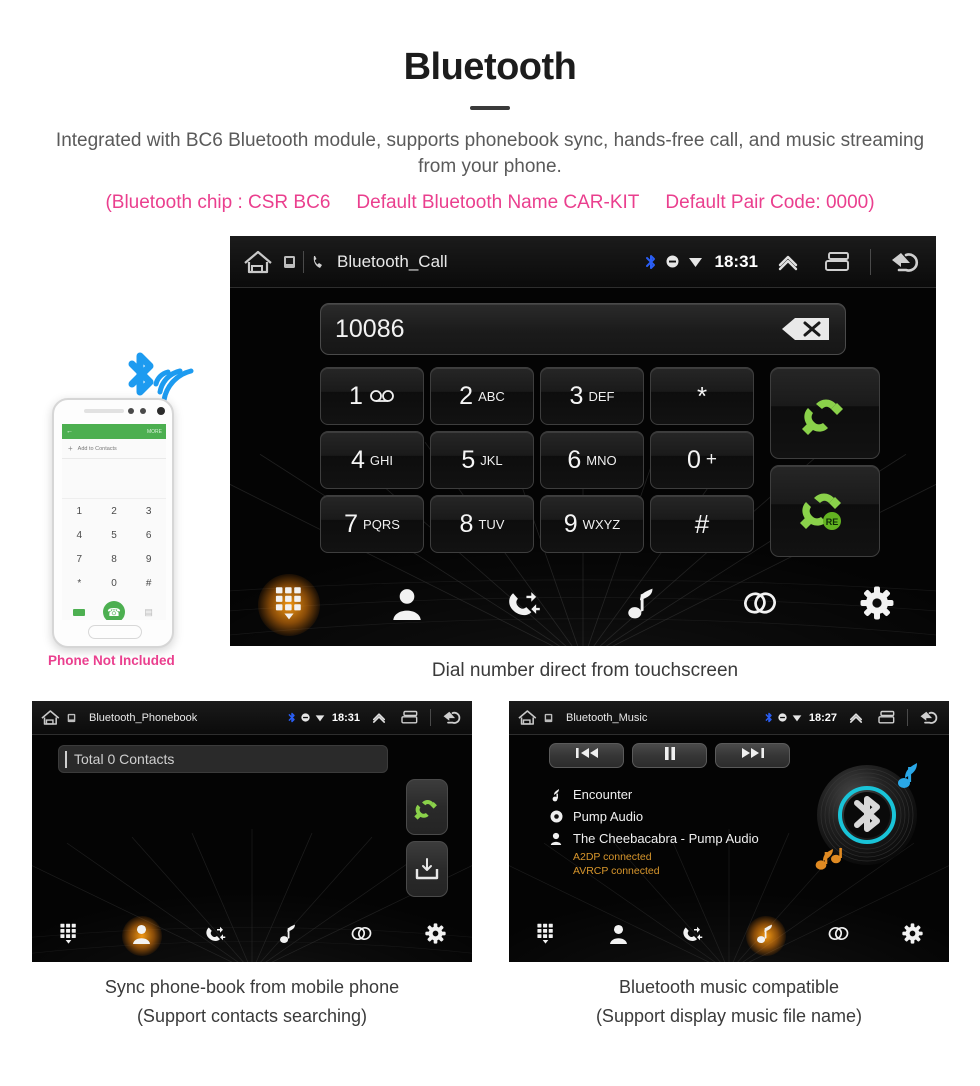 The image size is (980, 1086). What do you see at coordinates (825, 462) in the screenshot?
I see `call-action-column: RE` at bounding box center [825, 462].